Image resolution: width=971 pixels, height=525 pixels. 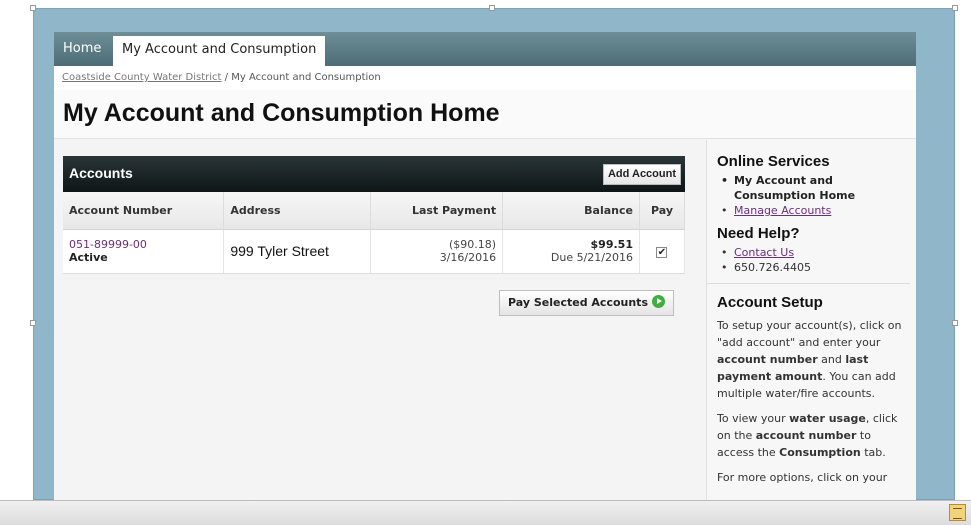 I want to click on resize-handle-left, so click(x=33, y=323).